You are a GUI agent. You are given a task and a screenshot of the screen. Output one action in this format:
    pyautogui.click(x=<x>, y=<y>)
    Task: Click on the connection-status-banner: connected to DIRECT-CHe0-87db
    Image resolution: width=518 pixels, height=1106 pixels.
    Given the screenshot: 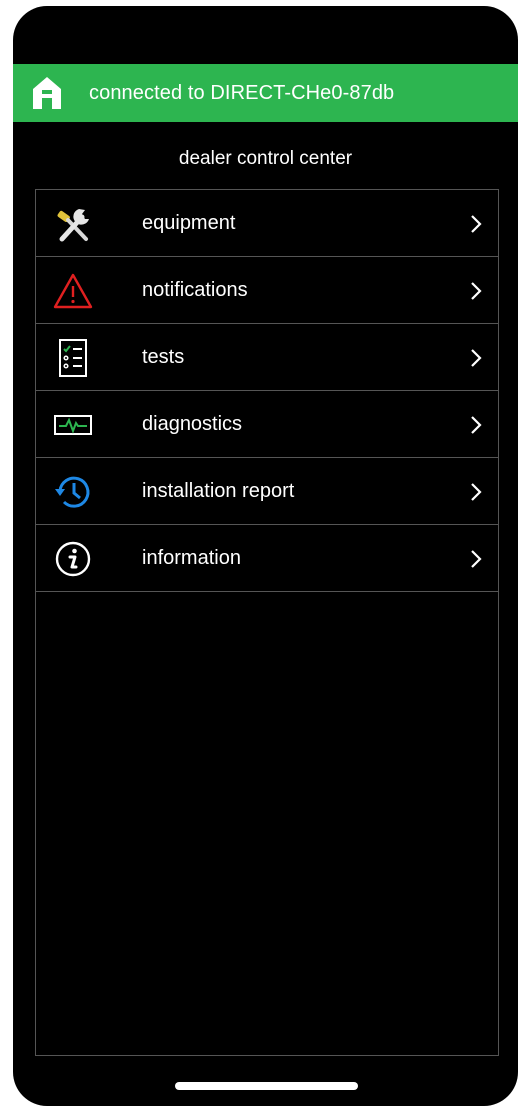 What is the action you would take?
    pyautogui.click(x=265, y=93)
    